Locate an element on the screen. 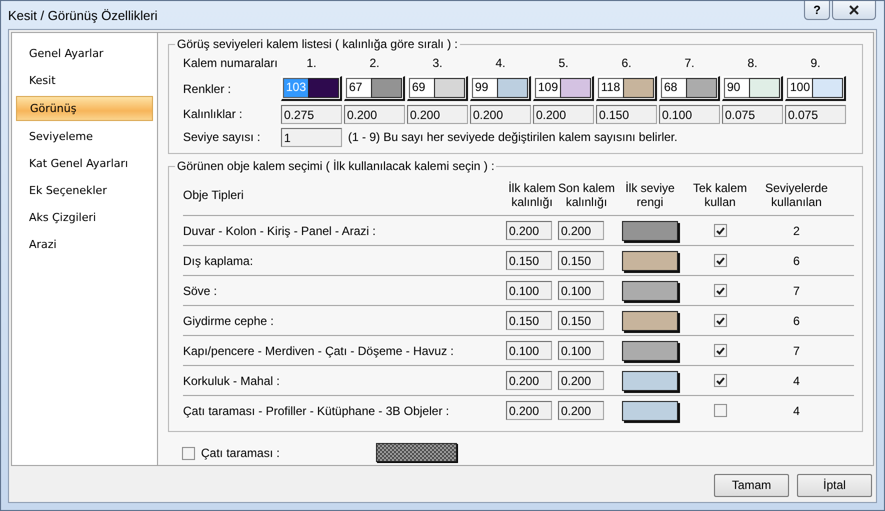 This screenshot has width=885, height=511. column-header: Tek kalem kullan is located at coordinates (720, 195).